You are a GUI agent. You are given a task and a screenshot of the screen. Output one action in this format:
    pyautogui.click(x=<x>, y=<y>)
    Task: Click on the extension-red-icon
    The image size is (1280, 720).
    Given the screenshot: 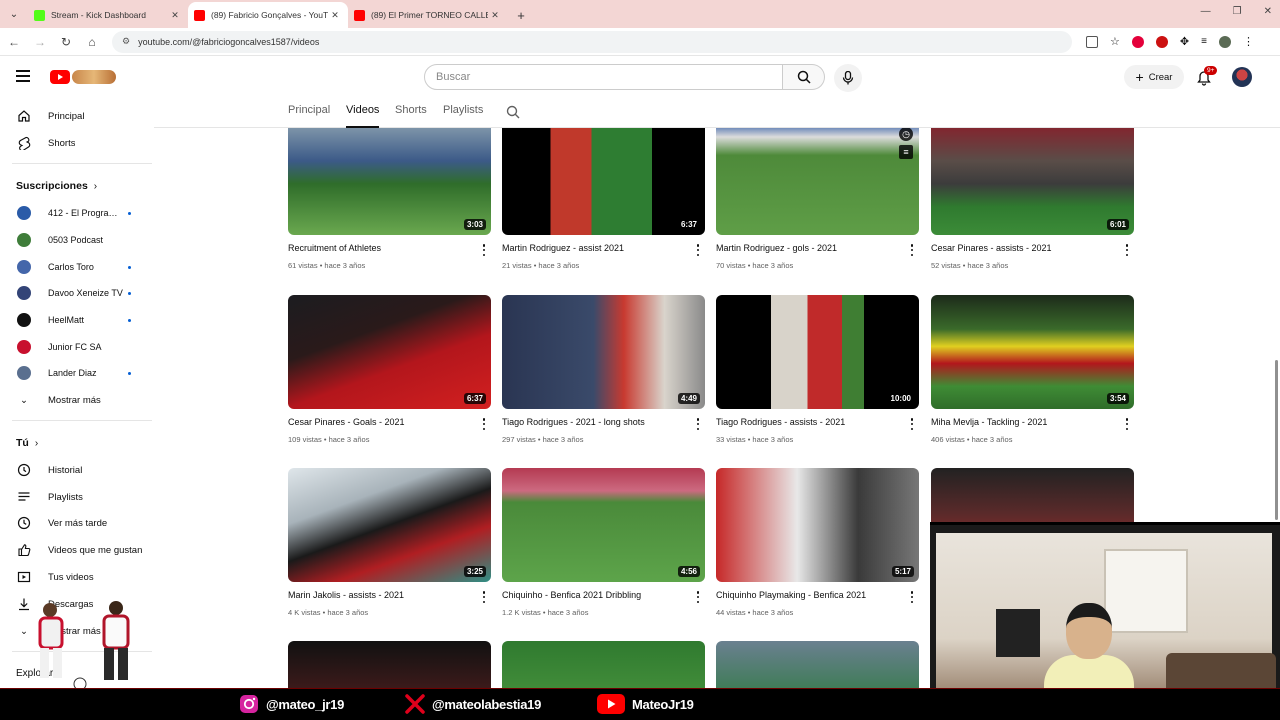 What is the action you would take?
    pyautogui.click(x=1137, y=41)
    